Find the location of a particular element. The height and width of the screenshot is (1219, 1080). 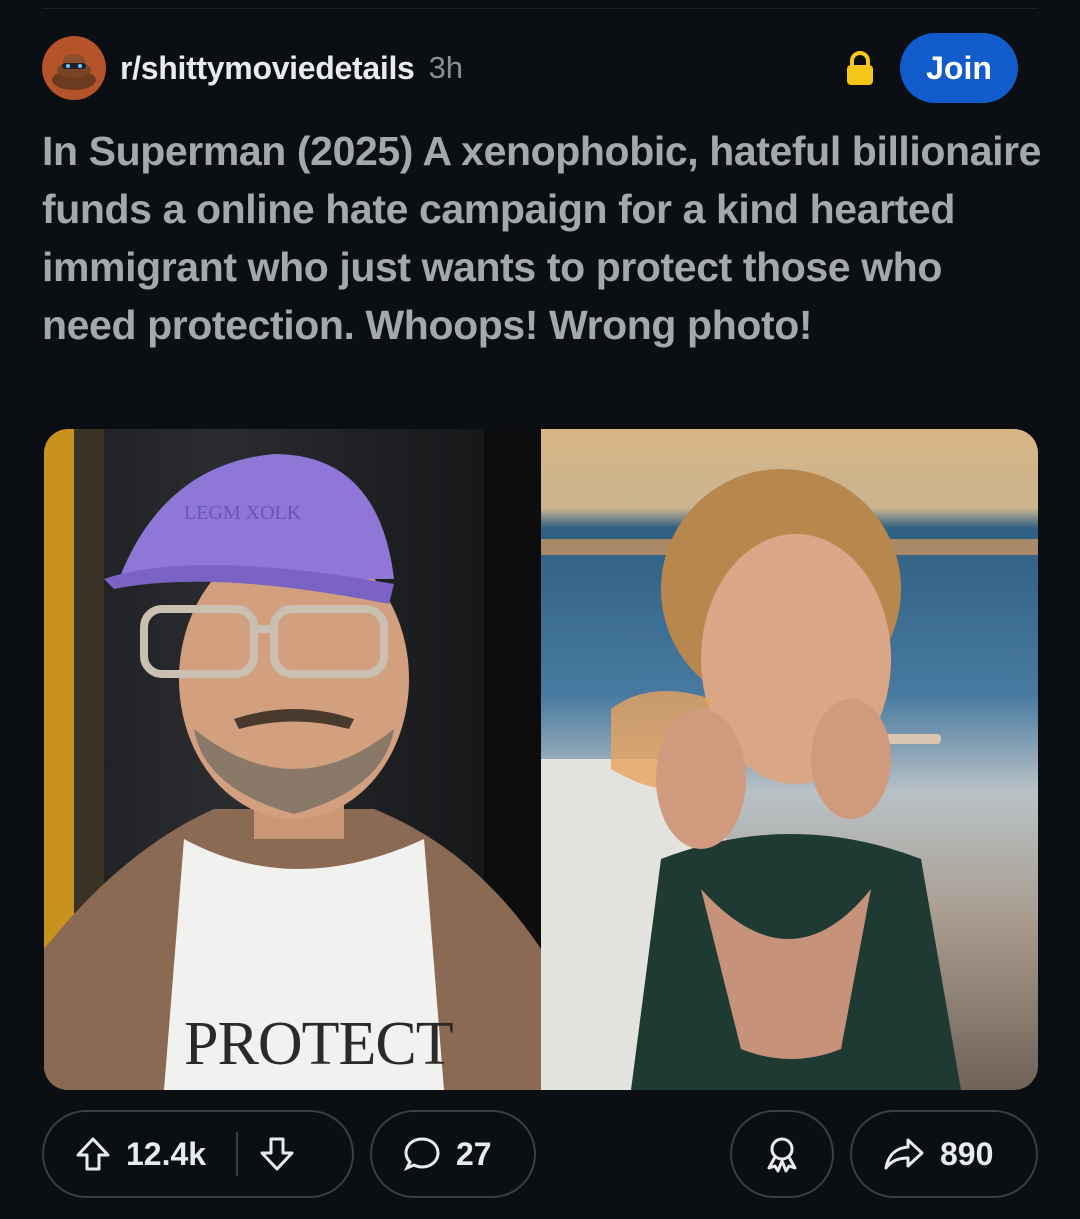

action-bar: 12.4k 27 890 is located at coordinates (540, 1155).